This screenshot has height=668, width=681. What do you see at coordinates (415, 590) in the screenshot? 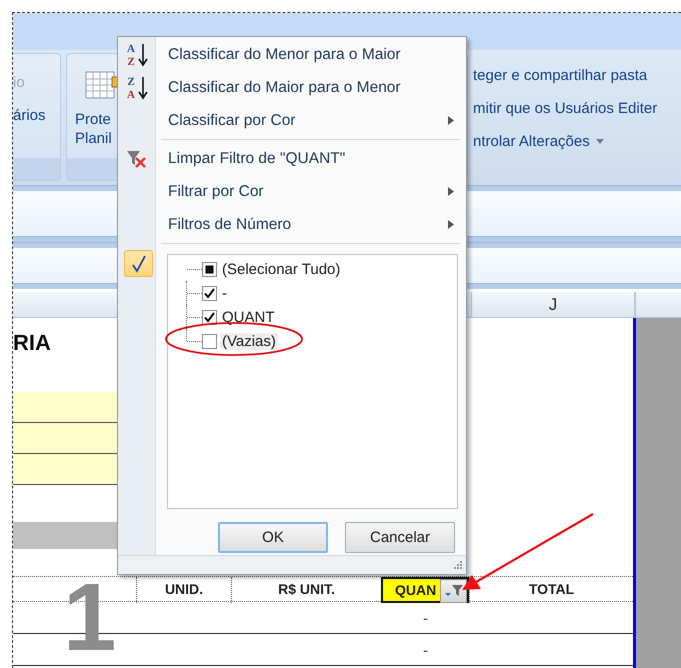
I see `column-label: QUAN` at bounding box center [415, 590].